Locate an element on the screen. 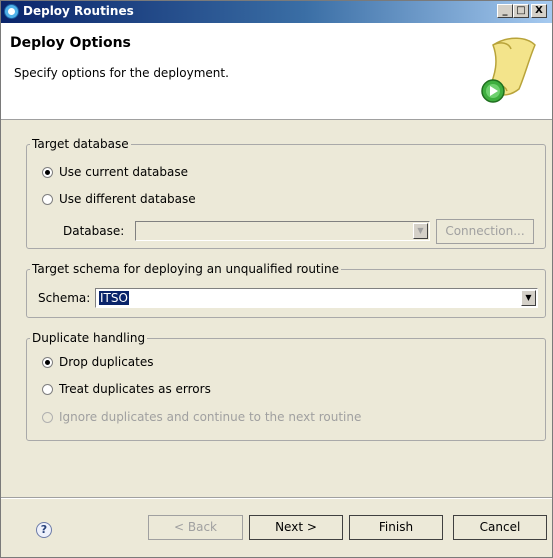 The image size is (553, 558). use-different-database-radio: Use different database is located at coordinates (119, 199).